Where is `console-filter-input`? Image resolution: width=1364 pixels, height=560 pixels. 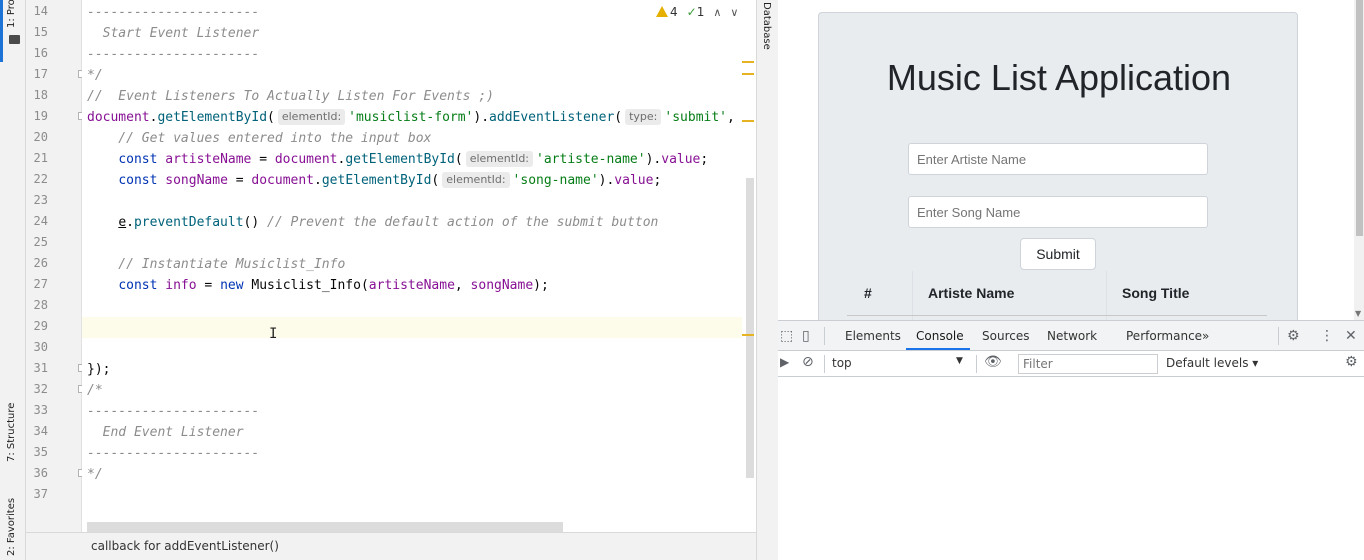
console-filter-input is located at coordinates (1088, 364).